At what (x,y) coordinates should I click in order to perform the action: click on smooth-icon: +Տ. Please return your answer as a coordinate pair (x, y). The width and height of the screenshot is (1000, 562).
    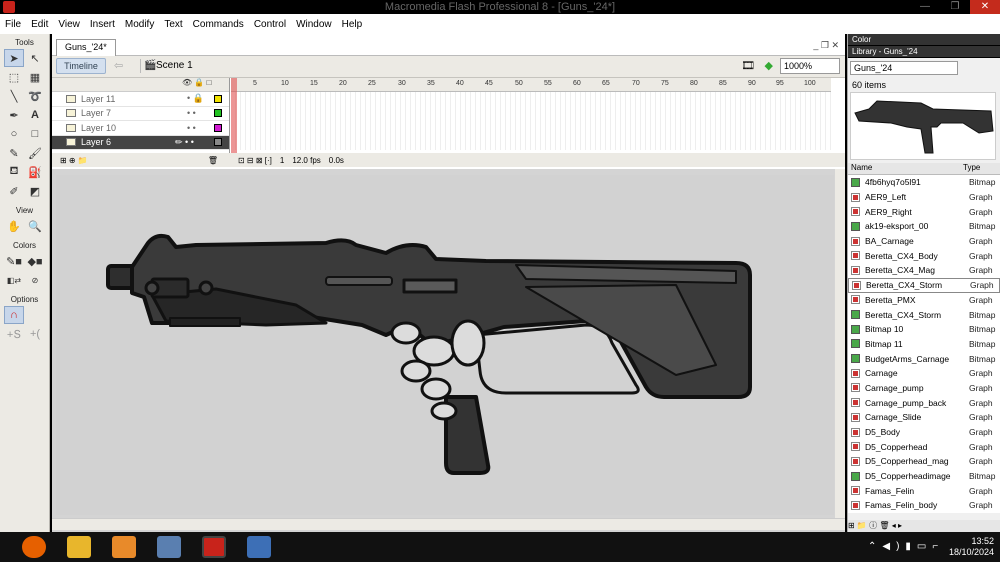
    Looking at the image, I should click on (14, 334).